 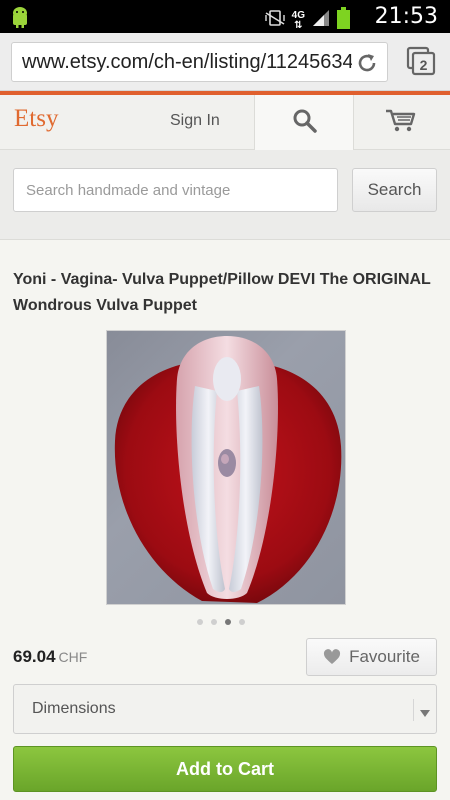 I want to click on heart-icon, so click(x=332, y=656).